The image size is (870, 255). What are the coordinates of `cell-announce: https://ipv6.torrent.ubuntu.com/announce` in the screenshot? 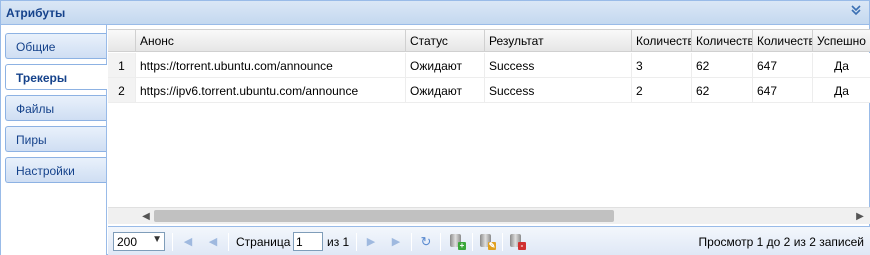 It's located at (271, 90).